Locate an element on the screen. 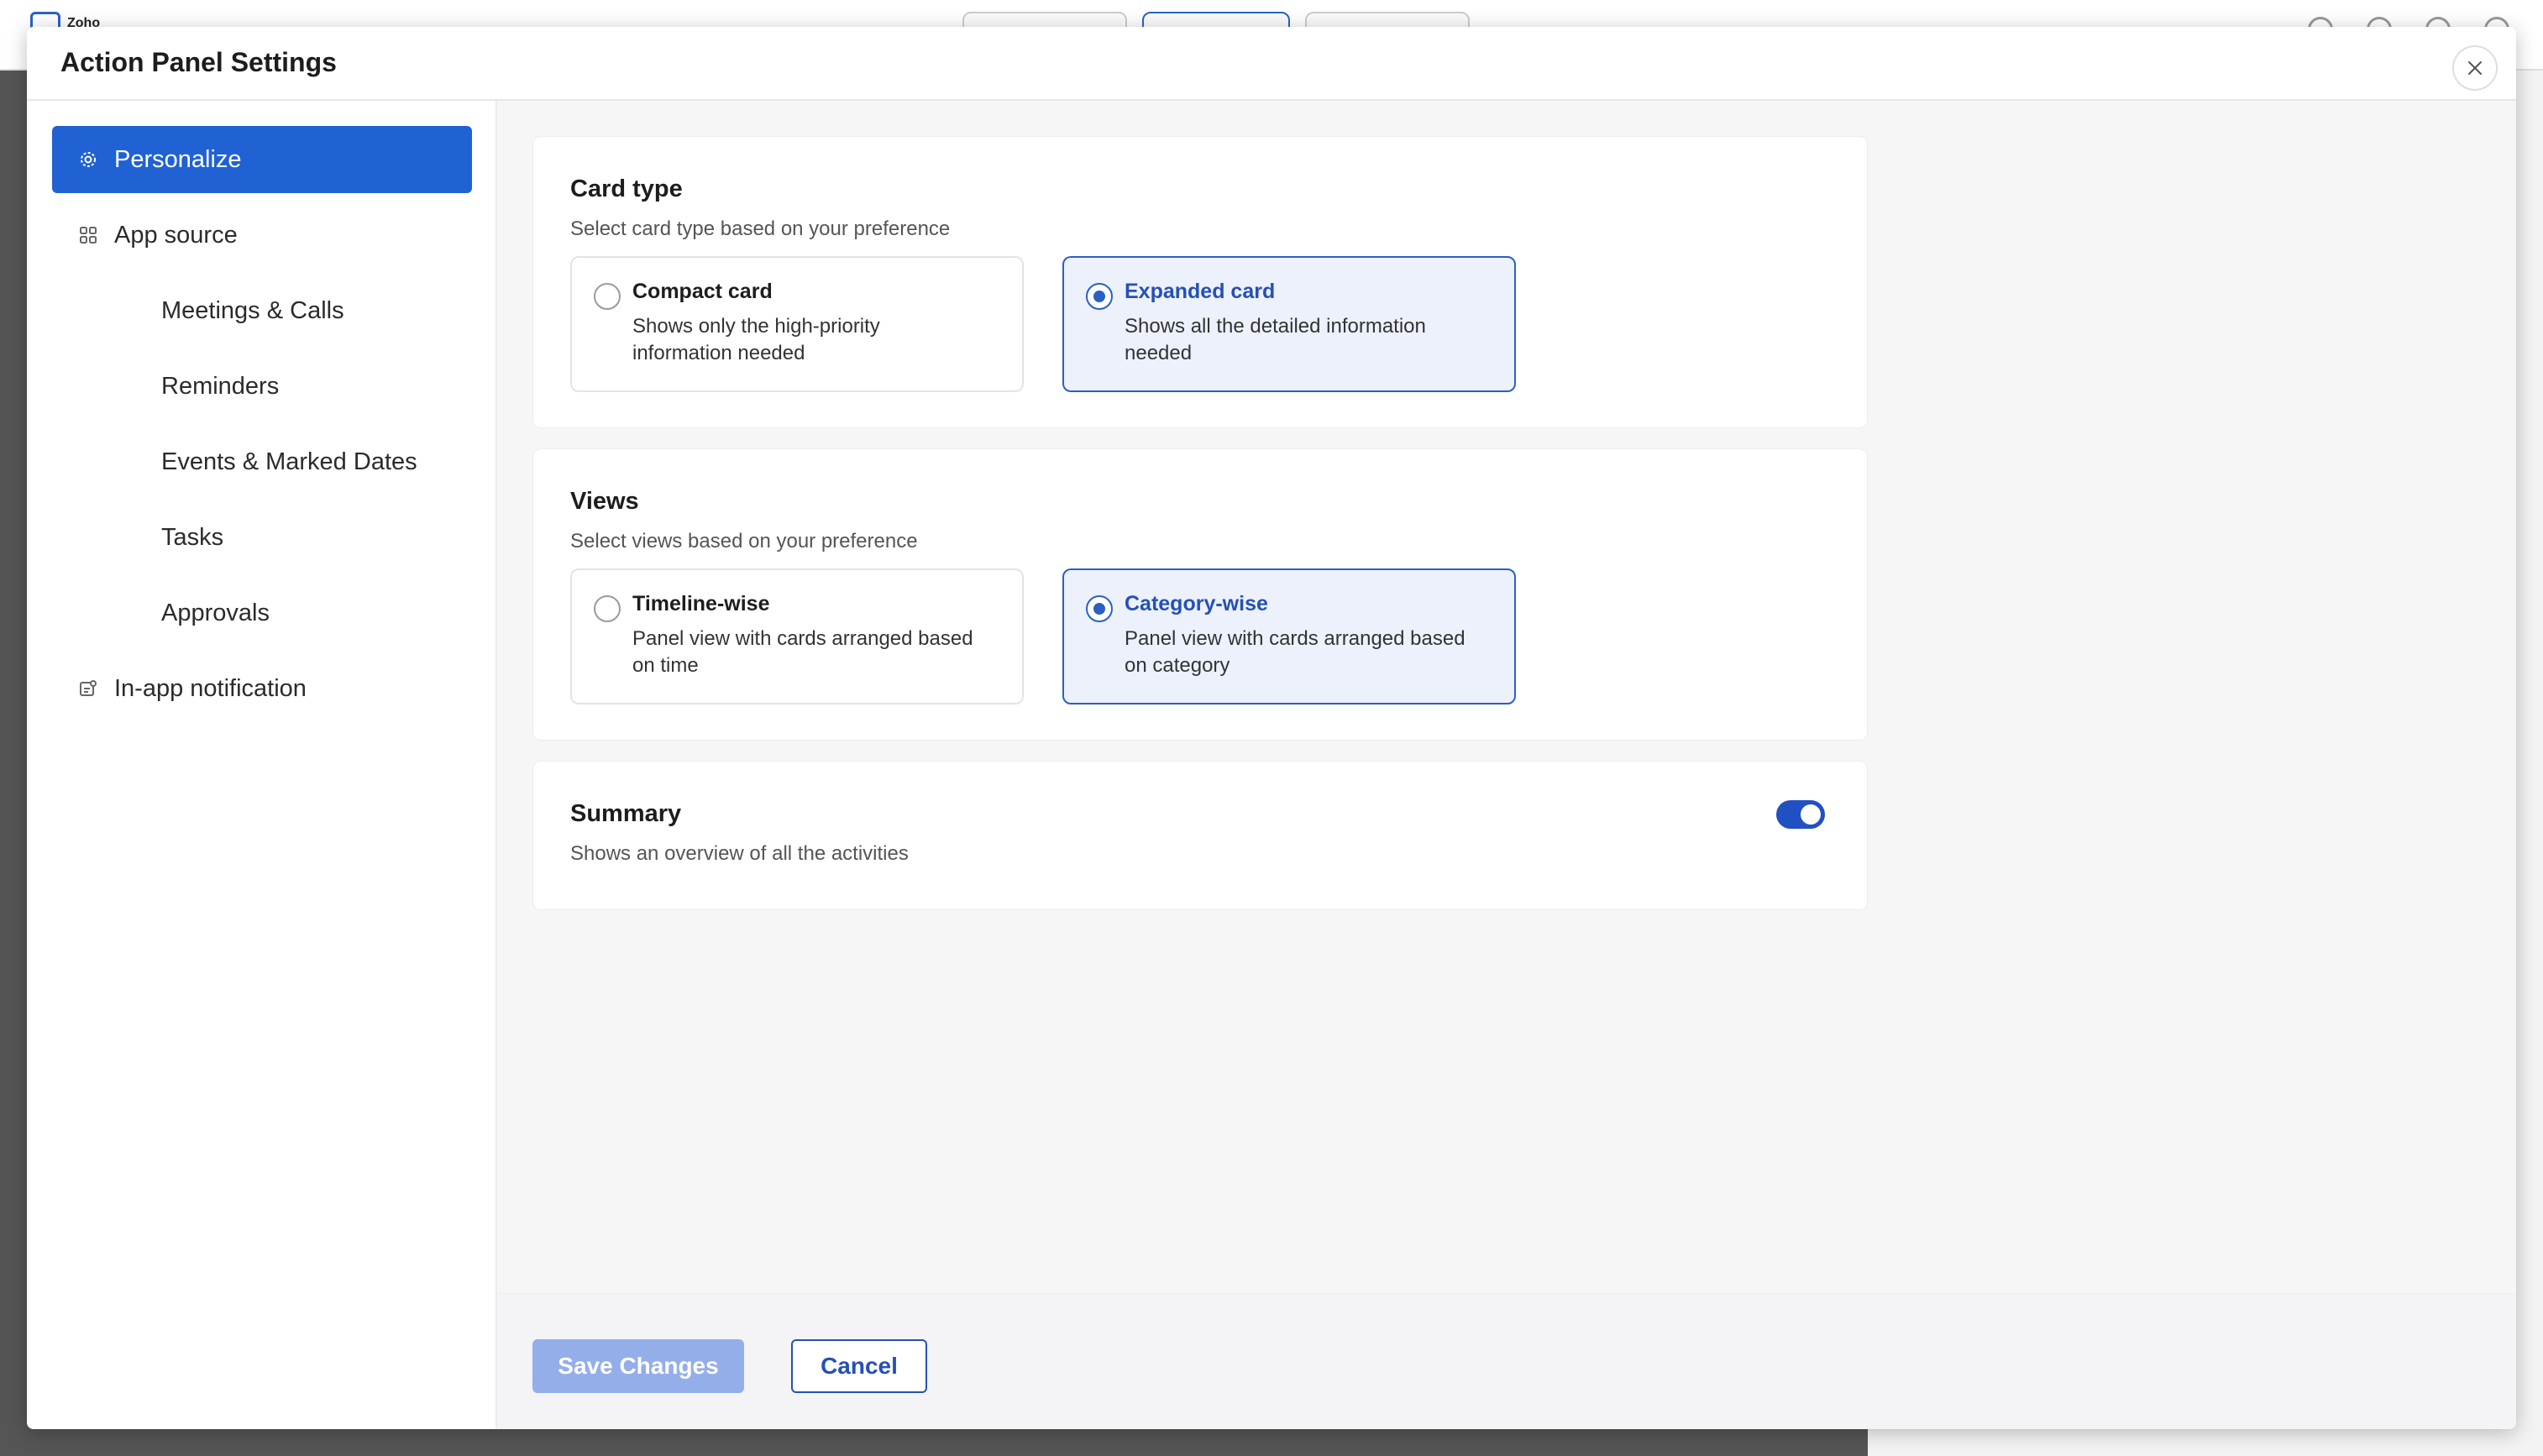 This screenshot has width=2543, height=1456. sidebar-item-approvals: Approvals is located at coordinates (262, 613).